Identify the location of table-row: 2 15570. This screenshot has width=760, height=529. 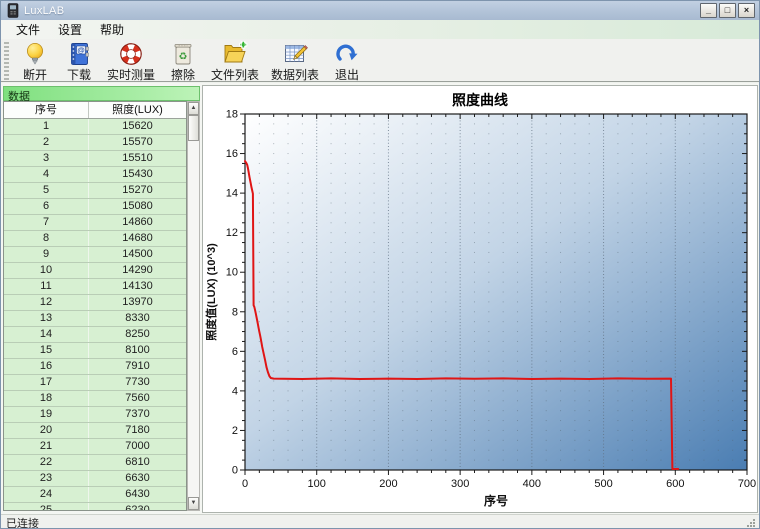
(95, 143).